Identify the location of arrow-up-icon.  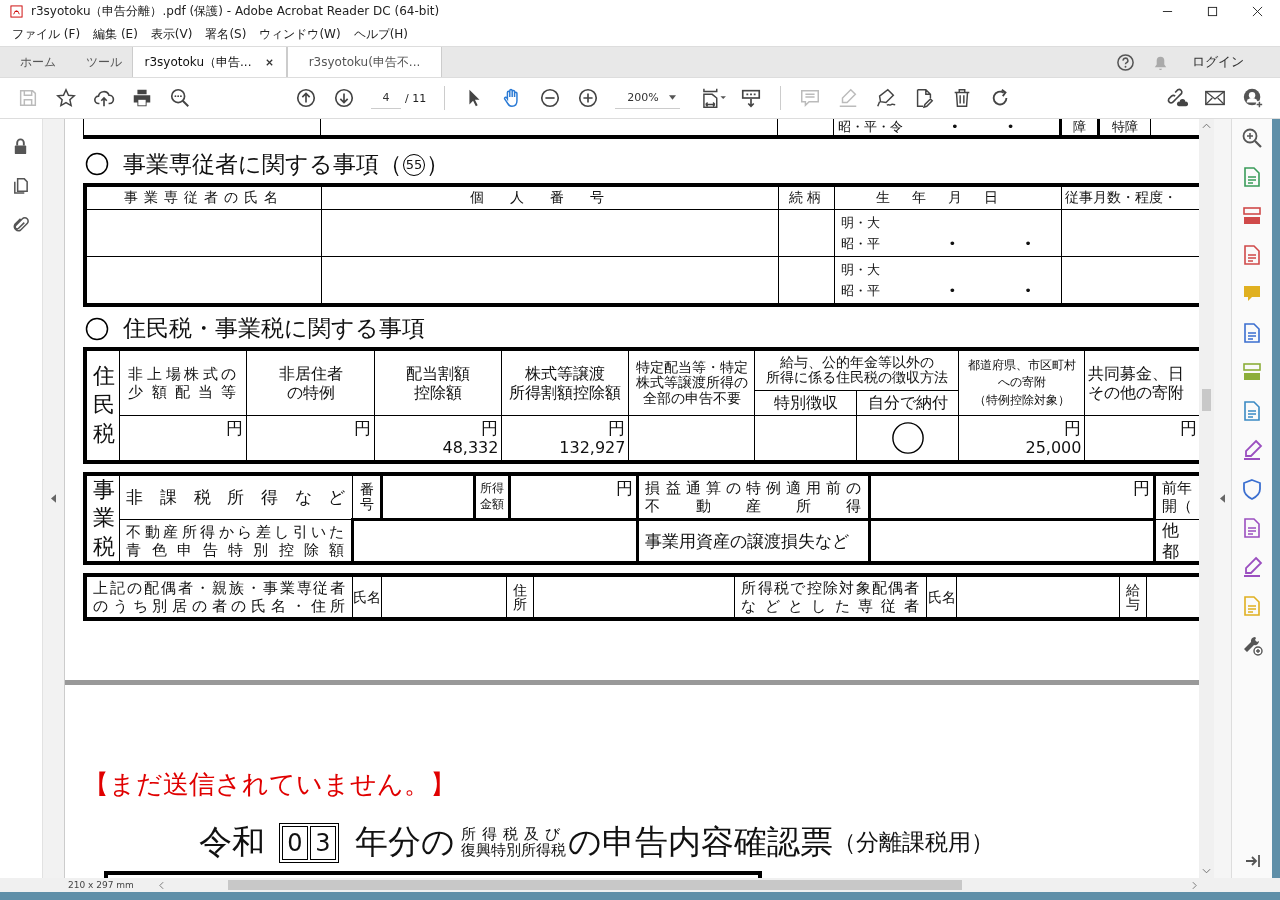
(306, 98).